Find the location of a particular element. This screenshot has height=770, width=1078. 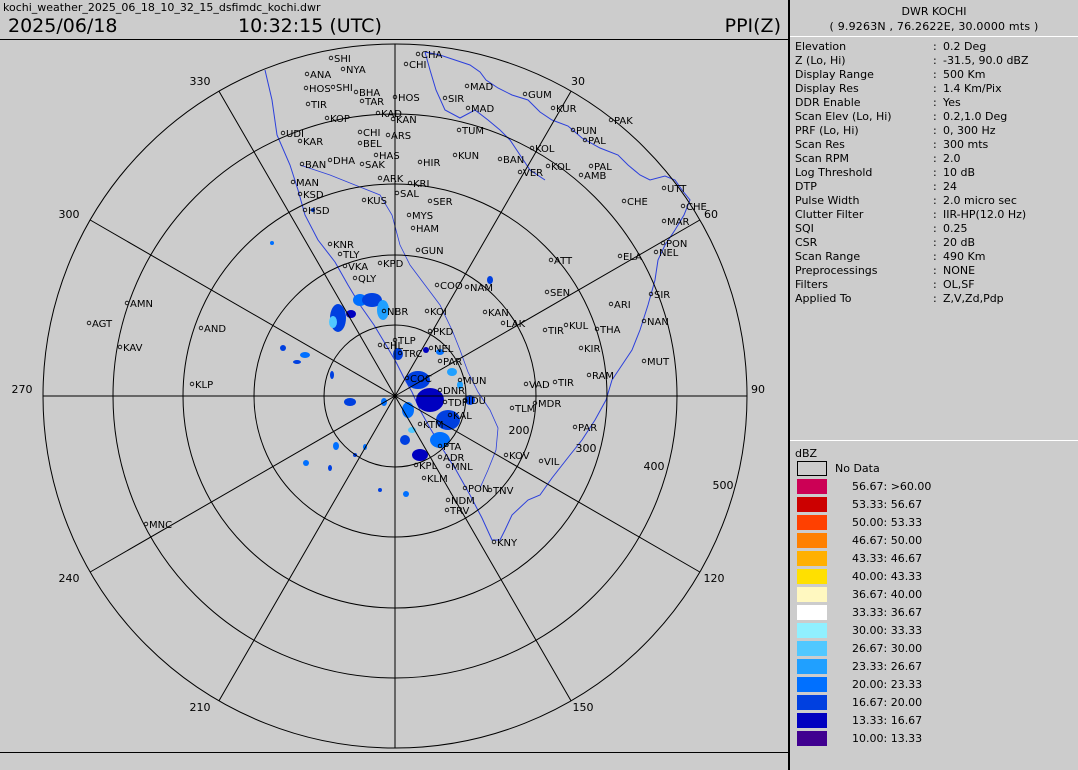

city-label: SIR is located at coordinates (456, 99).